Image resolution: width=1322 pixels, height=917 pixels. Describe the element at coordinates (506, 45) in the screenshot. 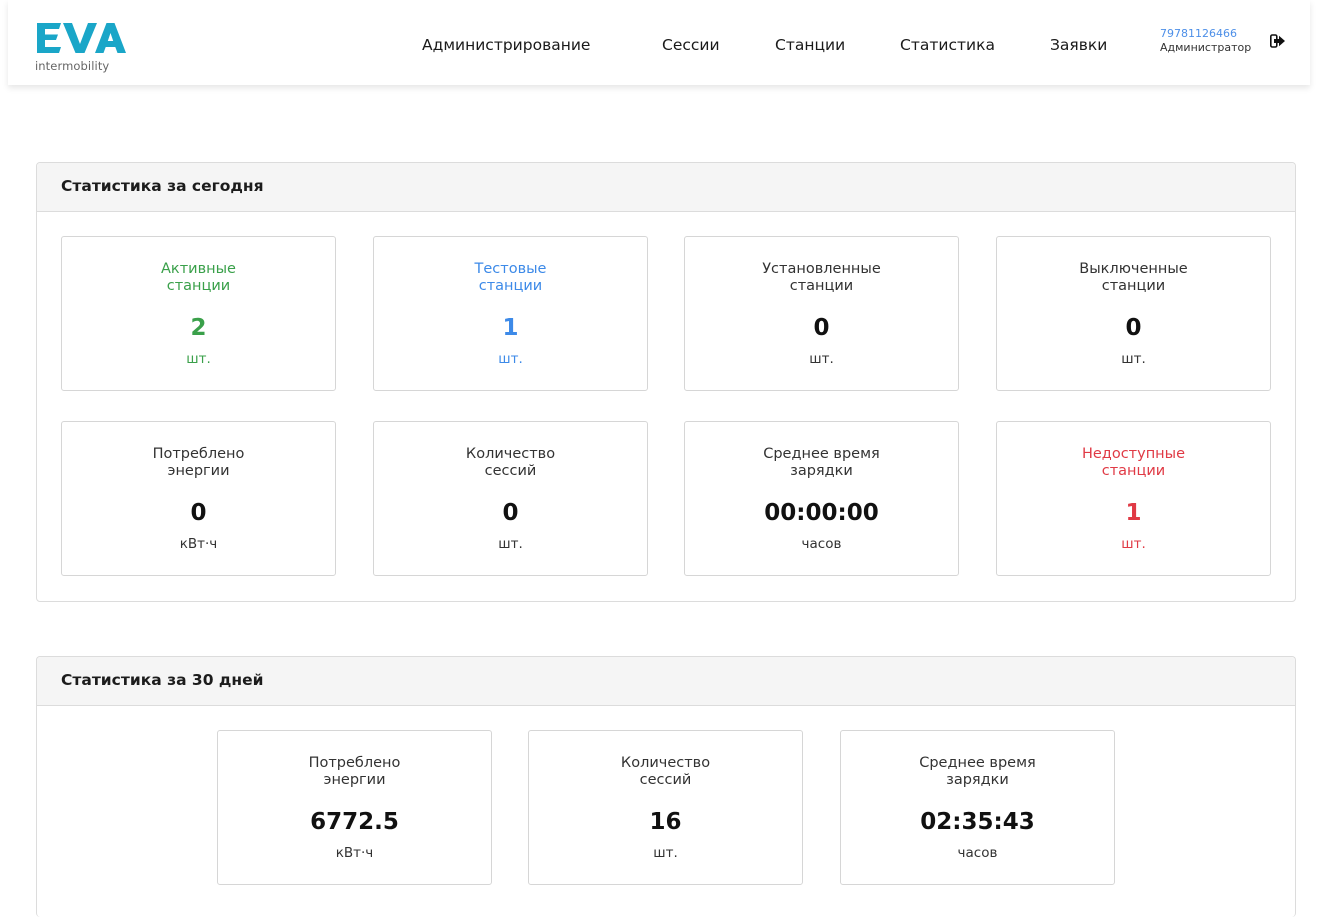

I see `nav-administration: Администрирование` at that location.